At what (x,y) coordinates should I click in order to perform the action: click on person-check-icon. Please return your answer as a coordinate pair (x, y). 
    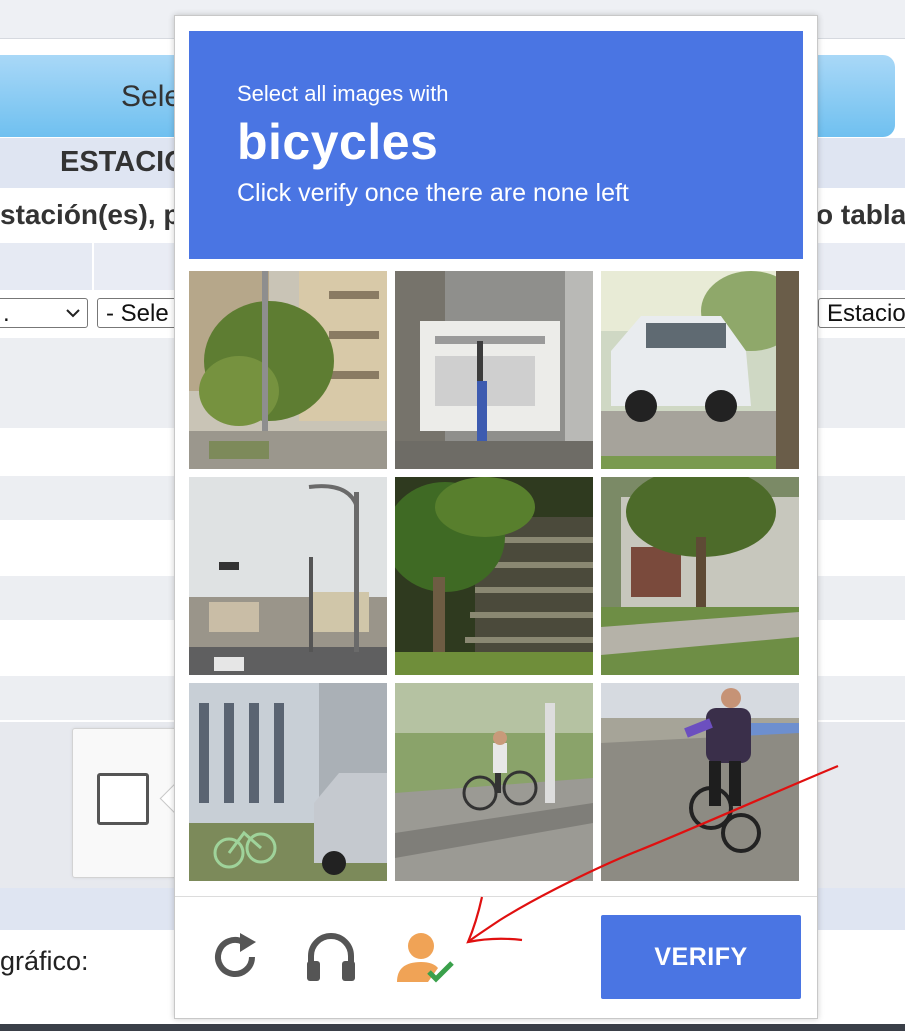
    Looking at the image, I should click on (425, 958).